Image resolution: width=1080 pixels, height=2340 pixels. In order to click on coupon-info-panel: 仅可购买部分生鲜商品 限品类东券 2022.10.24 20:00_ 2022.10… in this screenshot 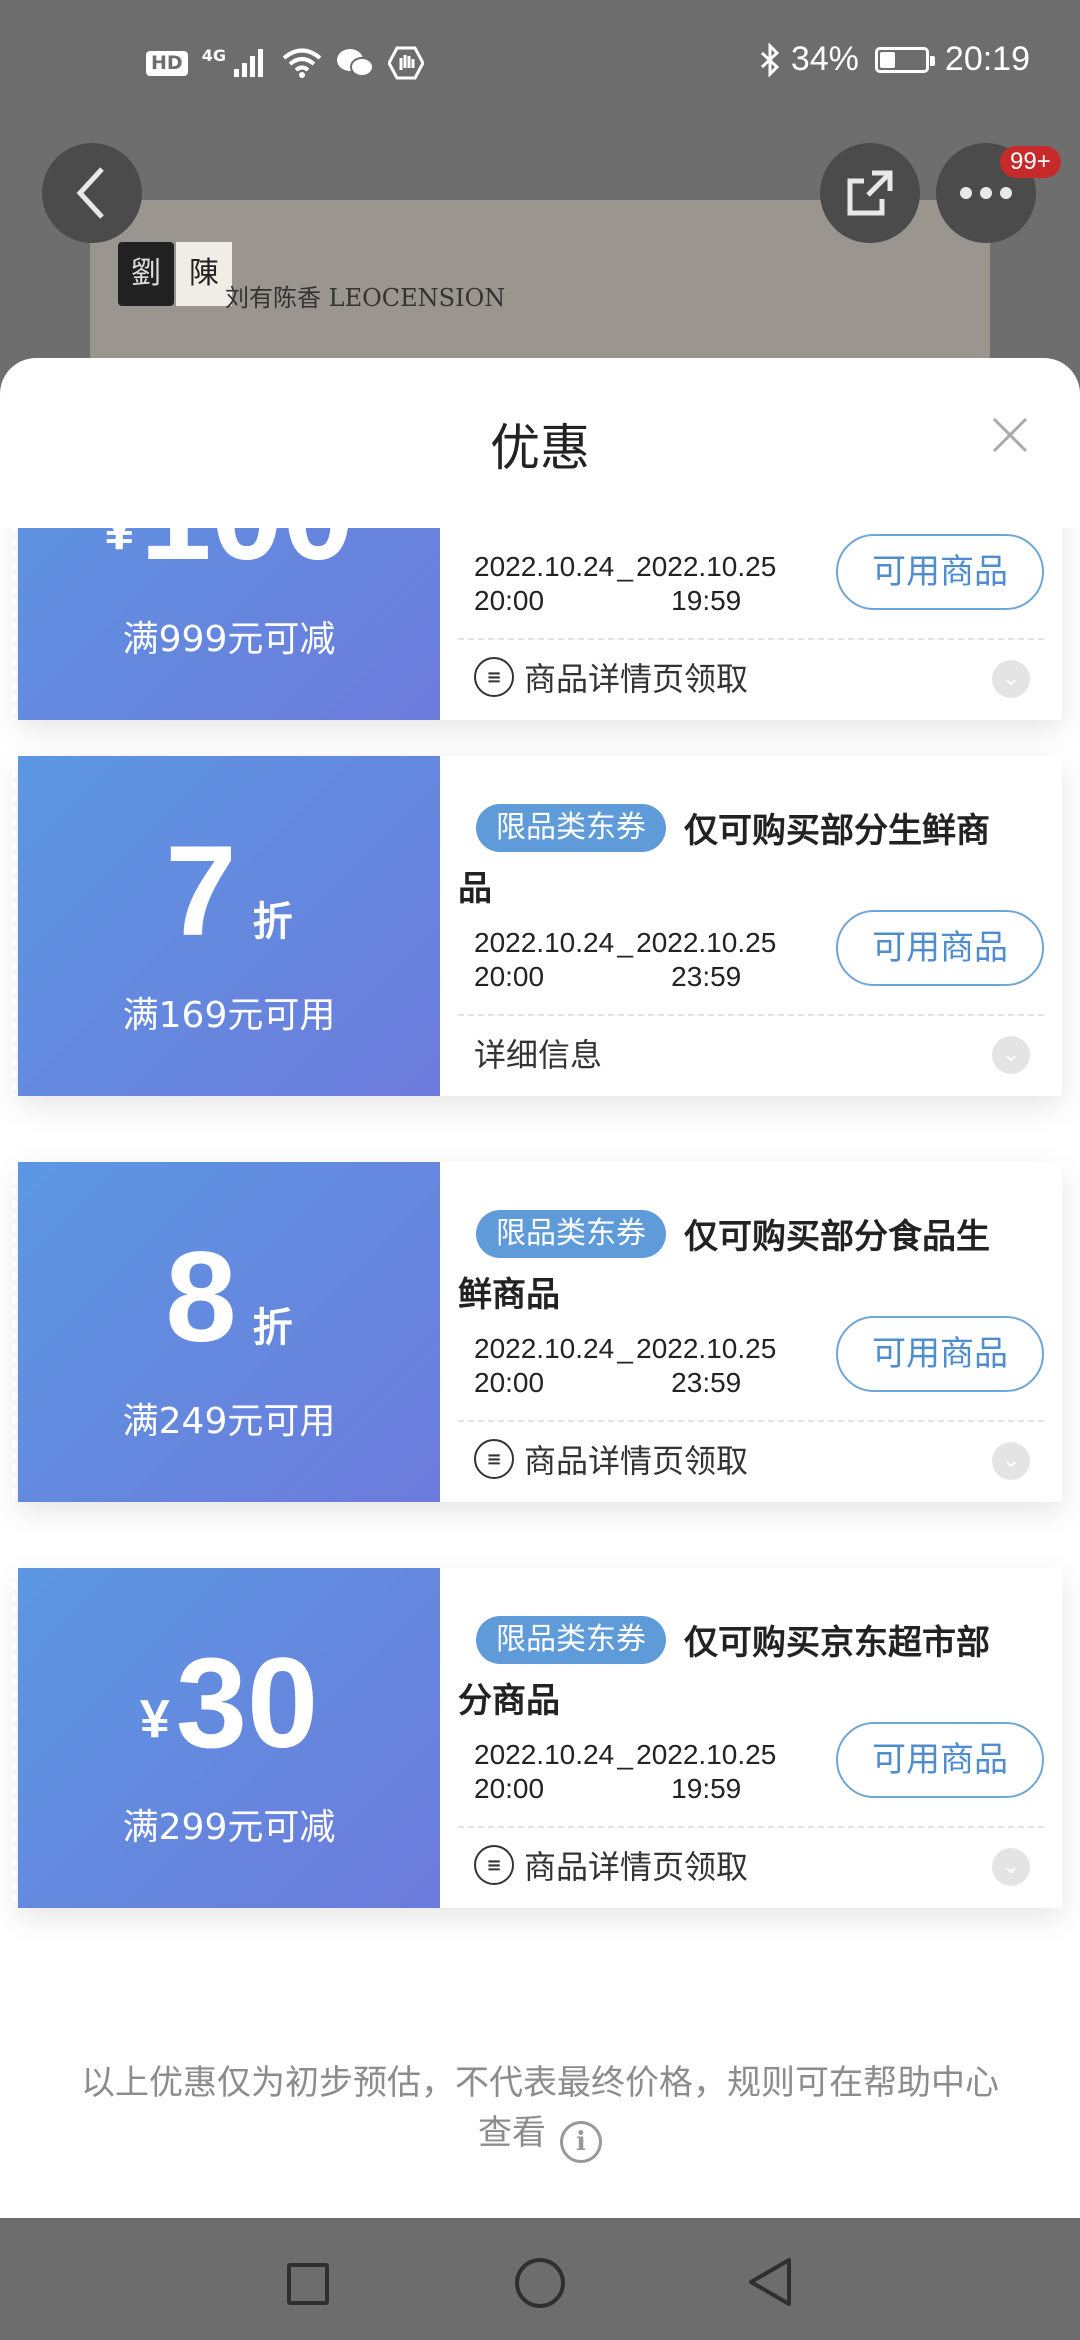, I will do `click(751, 926)`.